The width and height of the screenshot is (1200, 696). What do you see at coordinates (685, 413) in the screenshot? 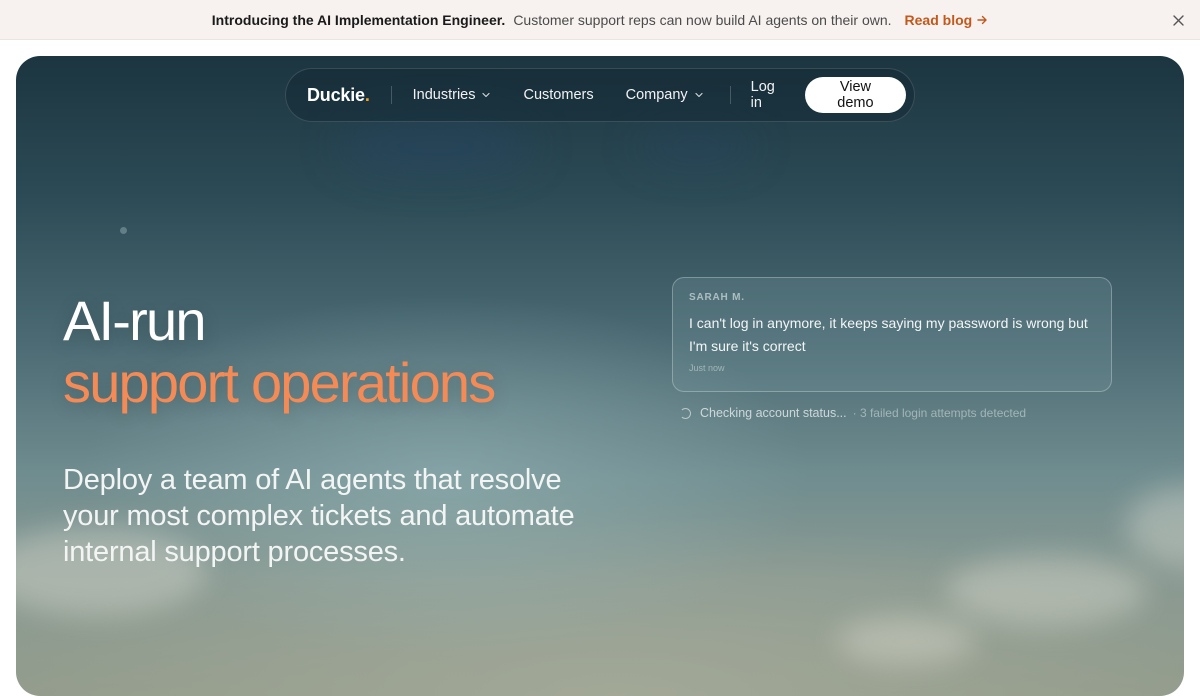
I see `loading-spinner-icon` at bounding box center [685, 413].